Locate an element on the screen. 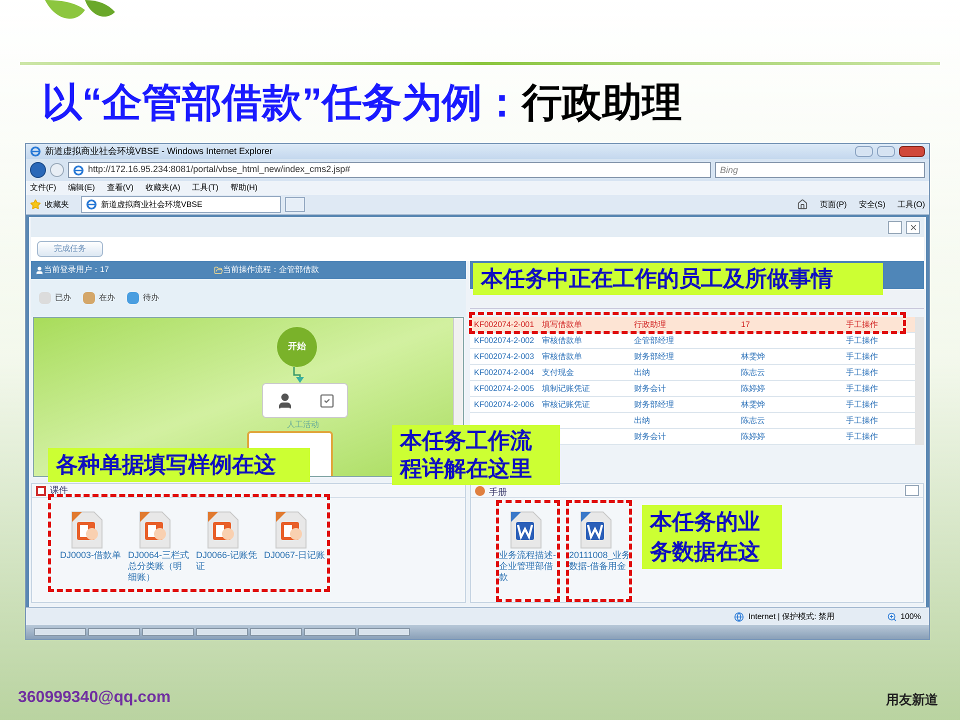  fullscreen-button is located at coordinates (912, 490).